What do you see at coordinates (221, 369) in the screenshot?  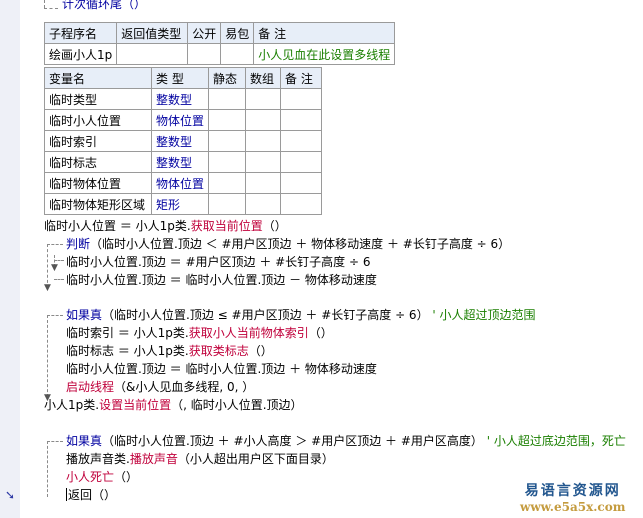 I see `code-line: 临时小人位置.顶边 ＝ 临时小人位置.顶边 ＋ 物体移动速度` at bounding box center [221, 369].